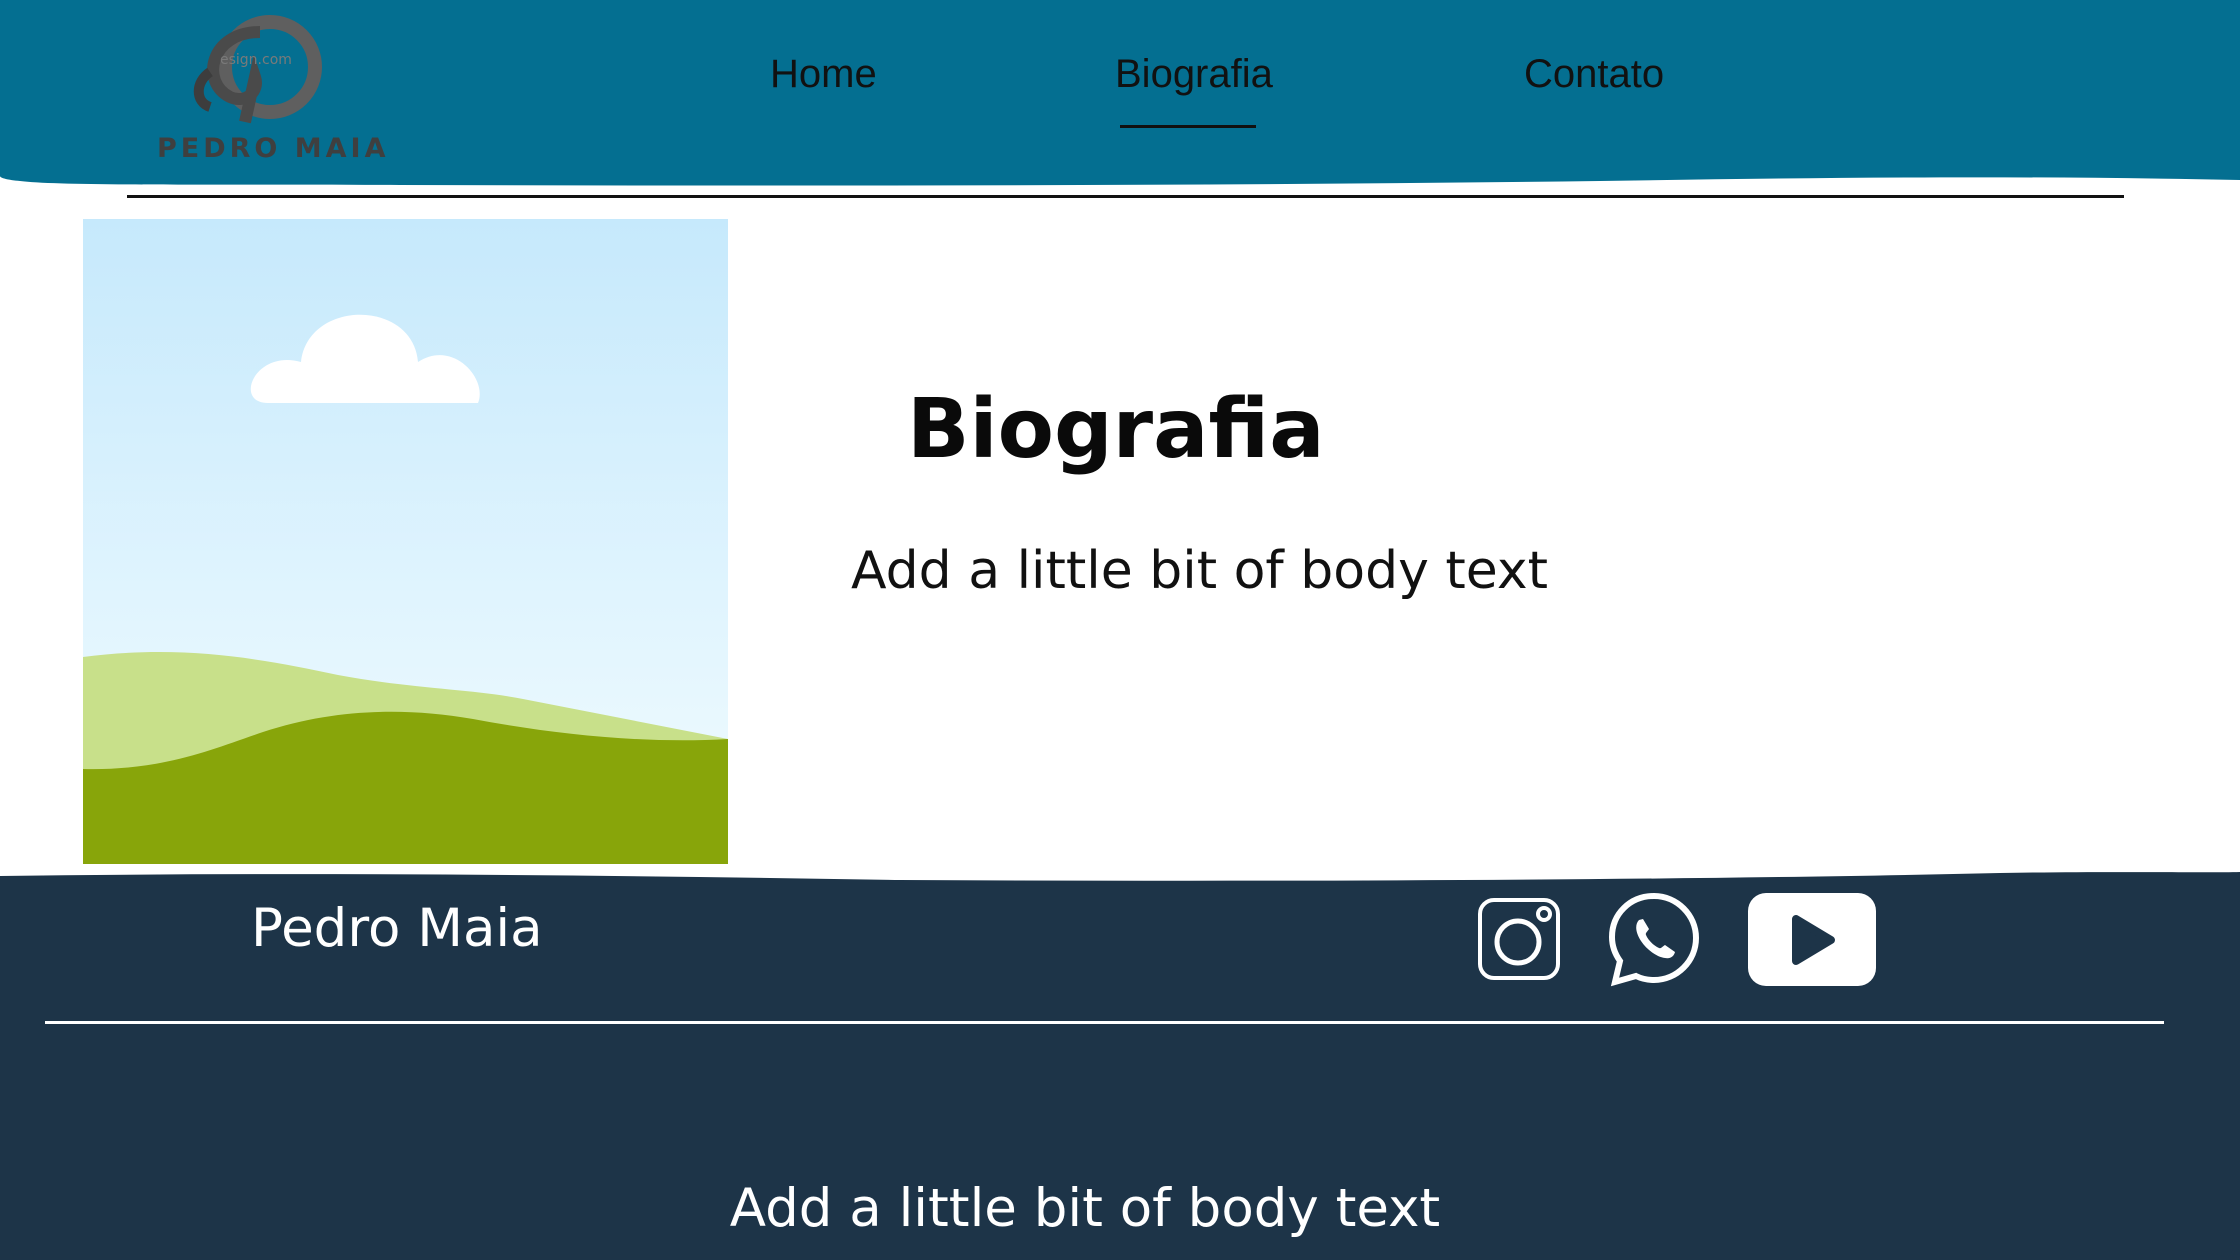 Image resolution: width=2240 pixels, height=1260 pixels. I want to click on nav-contato: Contato, so click(1594, 74).